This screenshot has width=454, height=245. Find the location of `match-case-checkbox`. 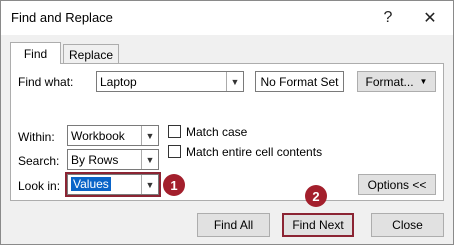

match-case-checkbox is located at coordinates (174, 131).